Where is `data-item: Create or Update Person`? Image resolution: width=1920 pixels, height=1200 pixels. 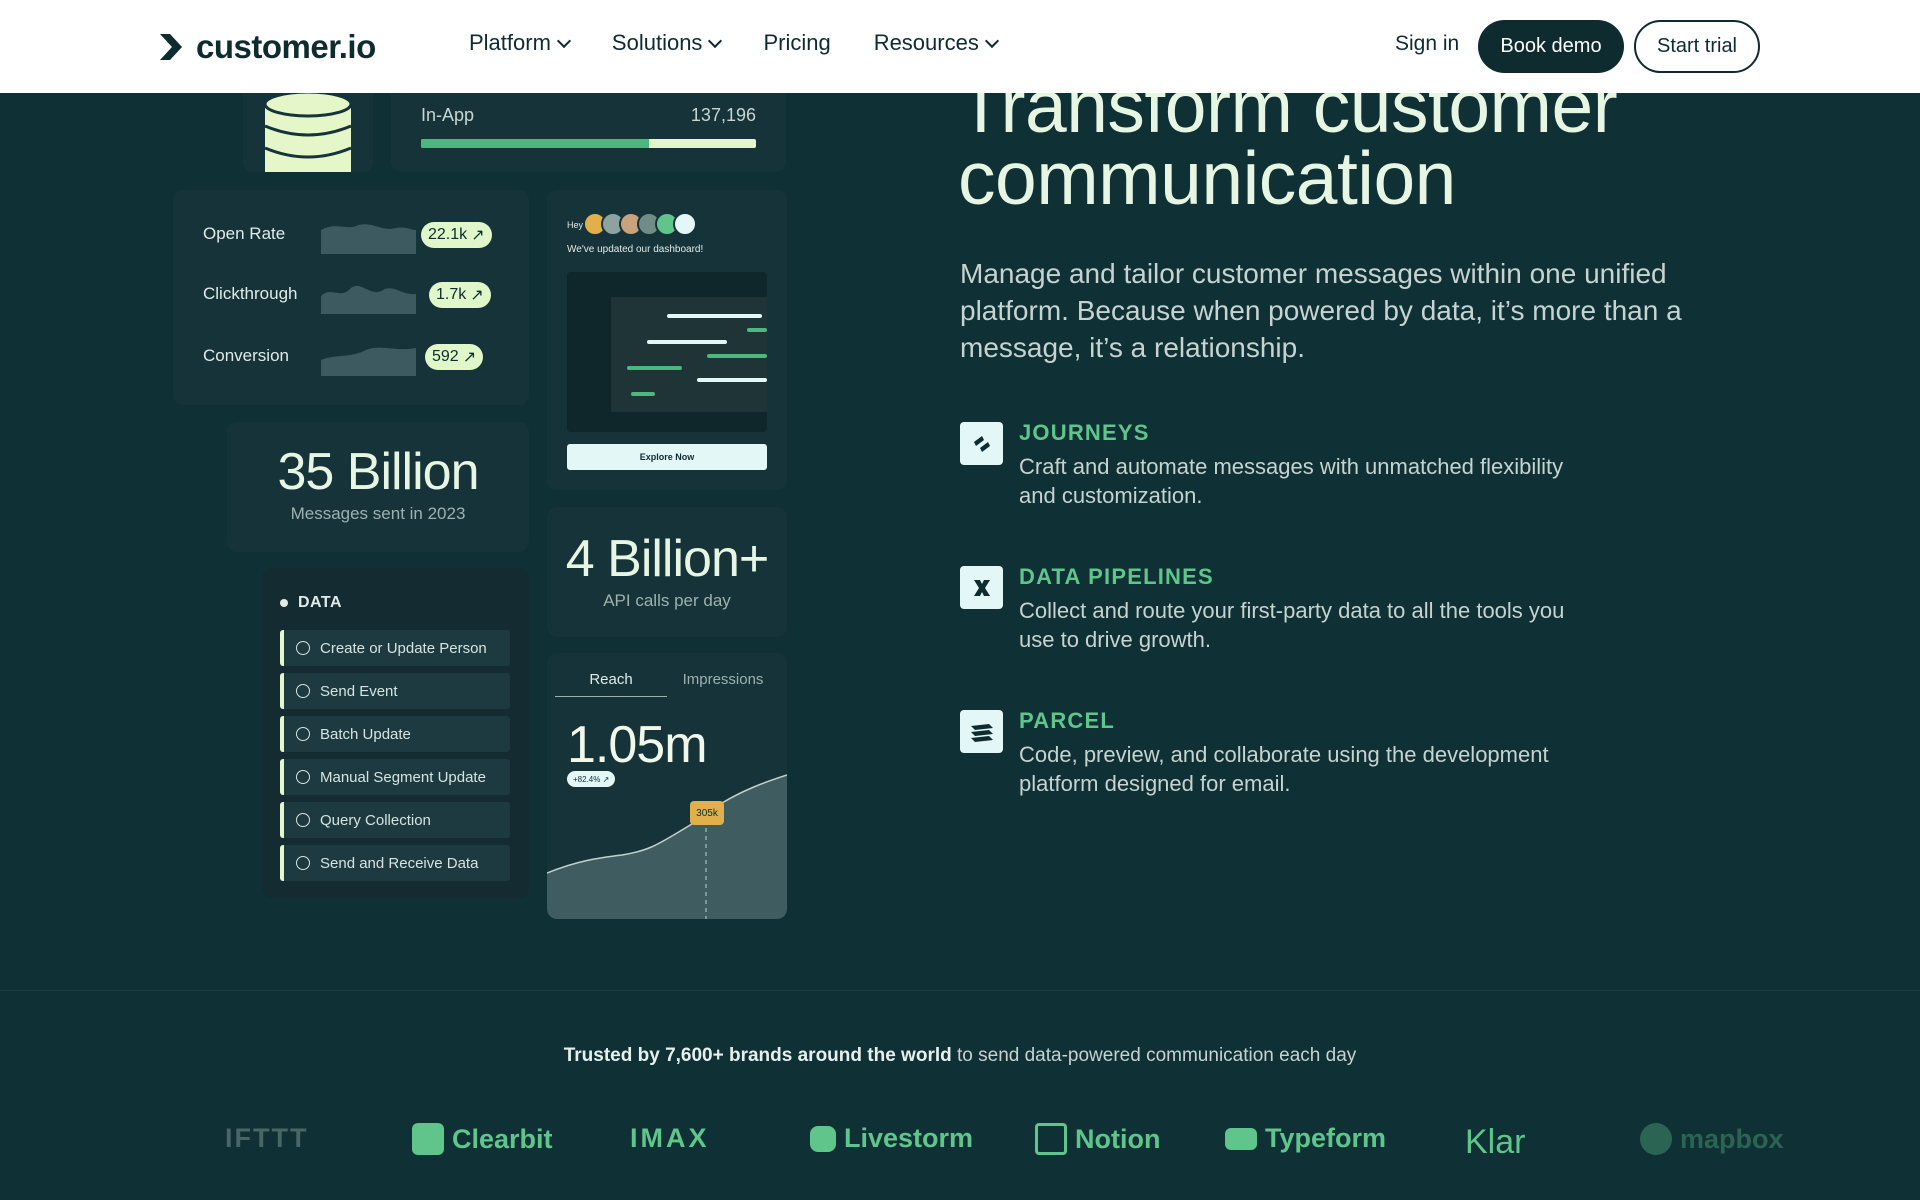
data-item: Create or Update Person is located at coordinates (395, 648).